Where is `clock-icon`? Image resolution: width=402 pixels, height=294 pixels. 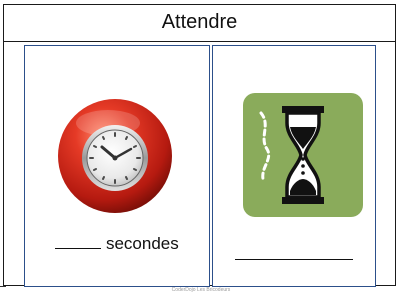
clock-icon is located at coordinates (115, 156).